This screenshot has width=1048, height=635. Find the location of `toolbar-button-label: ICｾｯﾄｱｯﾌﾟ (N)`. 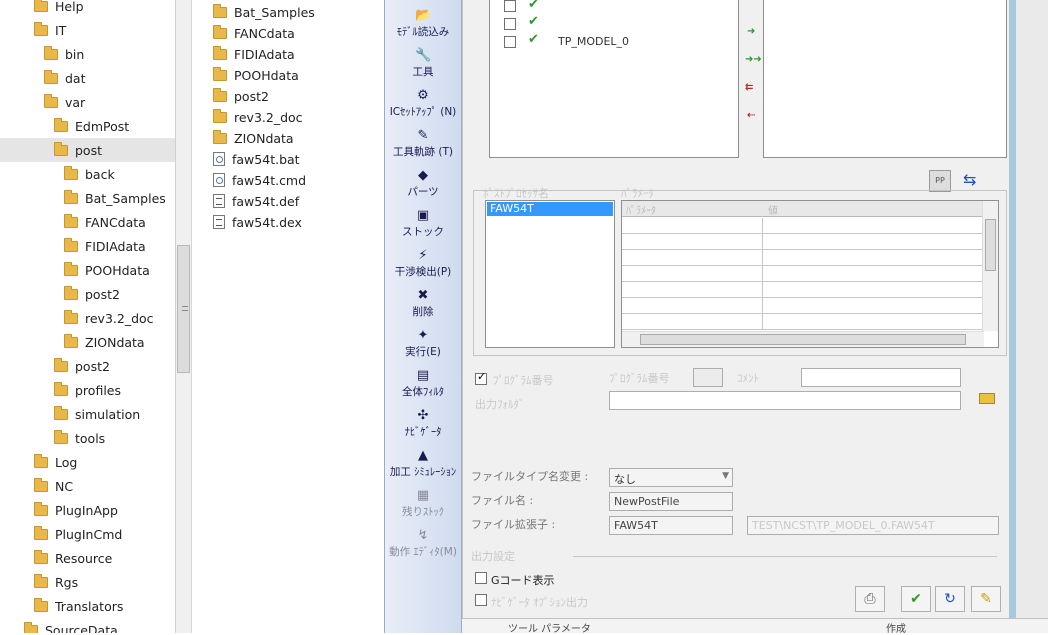

toolbar-button-label: ICｾｯﾄｱｯﾌﾟ (N) is located at coordinates (423, 112).